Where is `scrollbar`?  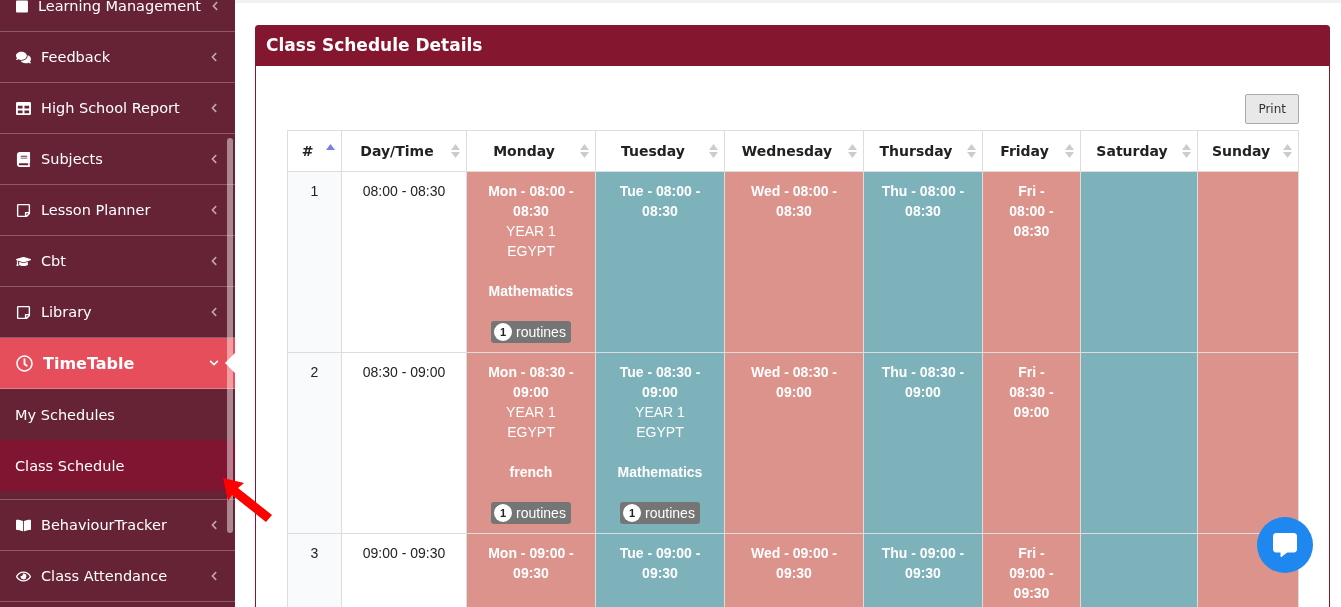 scrollbar is located at coordinates (230, 335).